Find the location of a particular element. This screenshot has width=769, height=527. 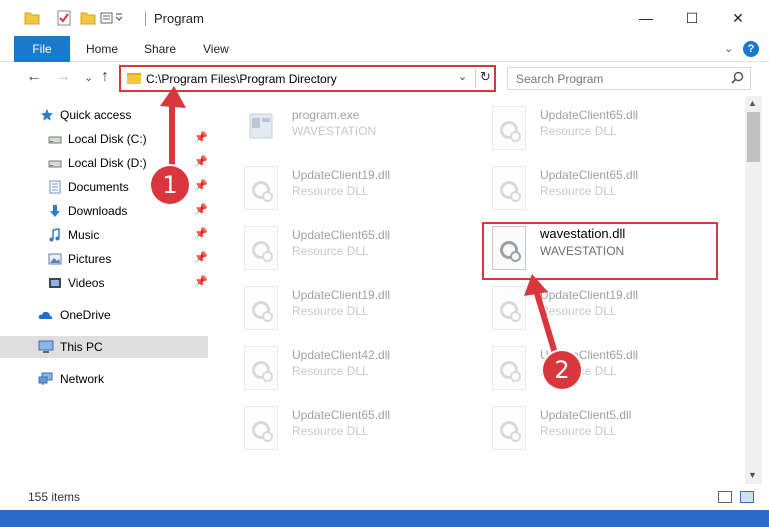

sidebar-item-network: Network is located at coordinates (104, 379).